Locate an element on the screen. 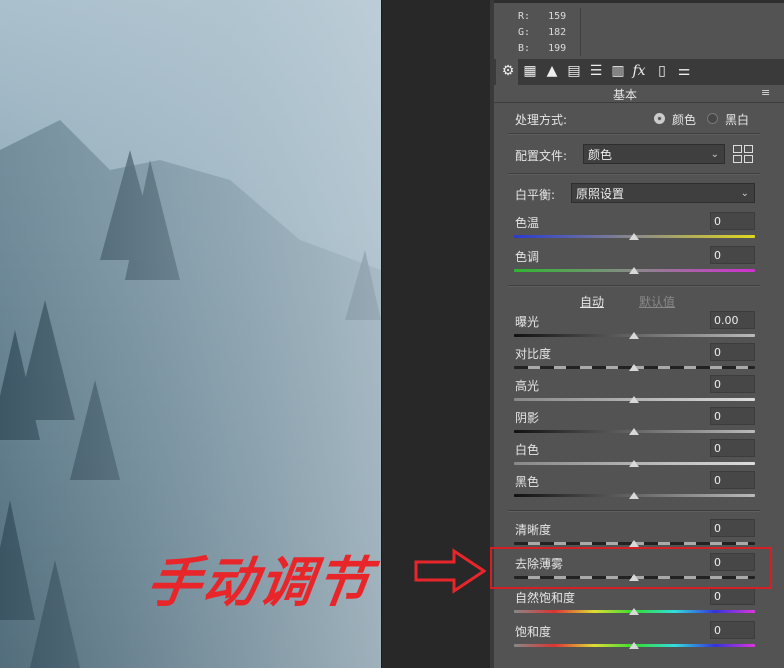 The width and height of the screenshot is (784, 668). slider-label: 清晰度 is located at coordinates (533, 530).